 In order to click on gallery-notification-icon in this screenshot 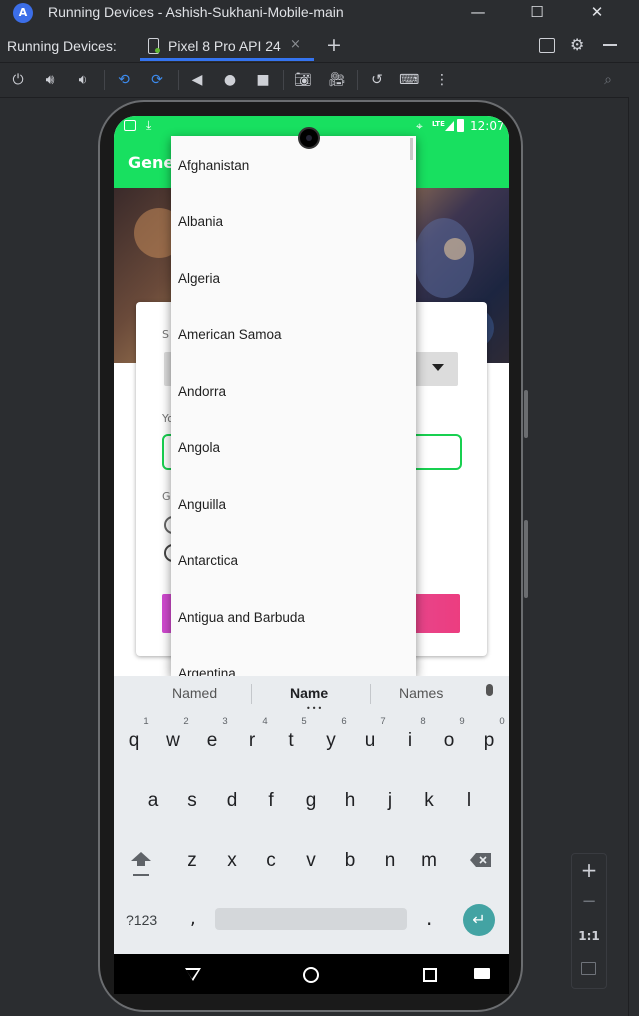, I will do `click(130, 125)`.